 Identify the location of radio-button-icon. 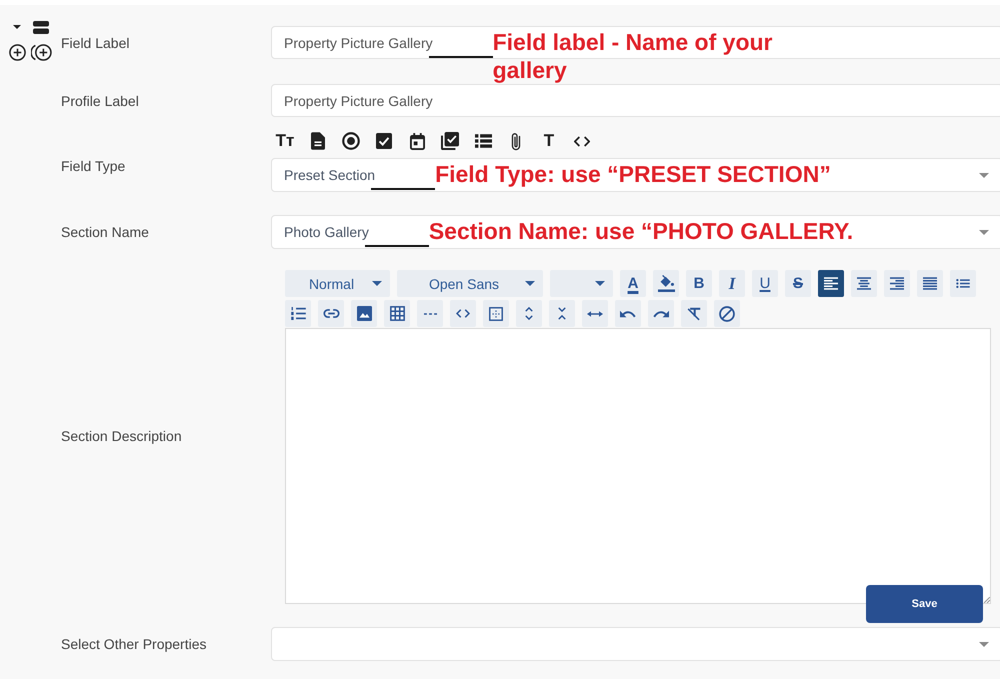
(351, 141).